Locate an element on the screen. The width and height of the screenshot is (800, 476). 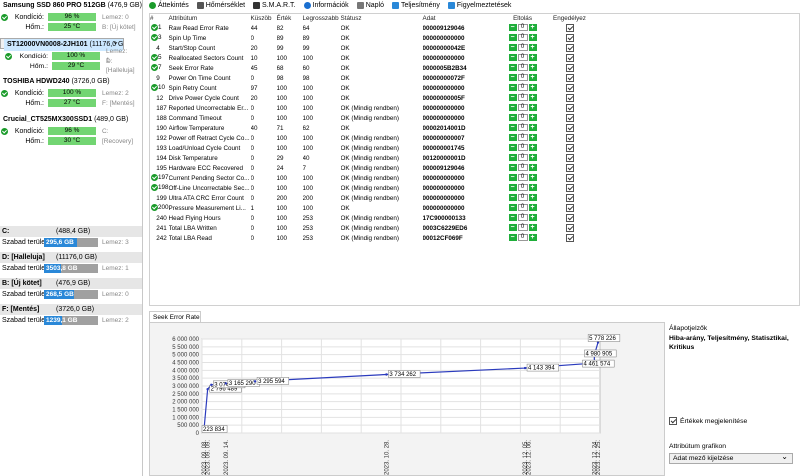
col-header: Legrosszabb is located at coordinates (322, 18).